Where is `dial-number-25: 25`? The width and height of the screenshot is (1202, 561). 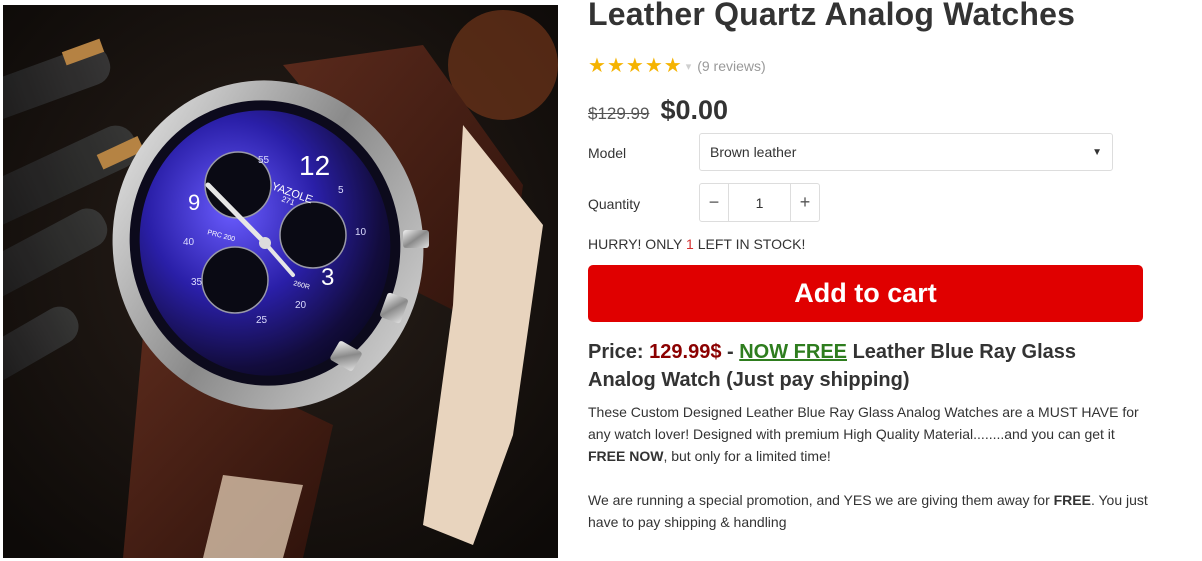
dial-number-25: 25 is located at coordinates (262, 320).